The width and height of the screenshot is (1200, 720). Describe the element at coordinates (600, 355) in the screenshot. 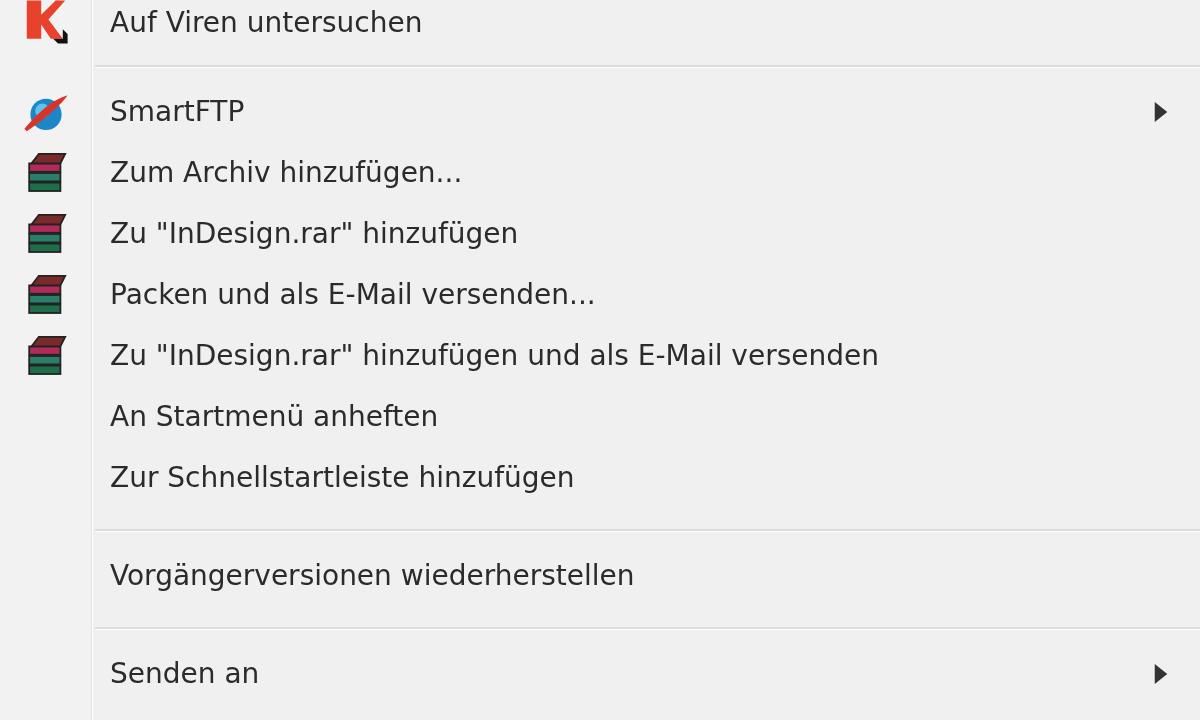

I see `menu-item: Zu "InDesign.rar" hinzufügen und als E-Mail versenden` at that location.